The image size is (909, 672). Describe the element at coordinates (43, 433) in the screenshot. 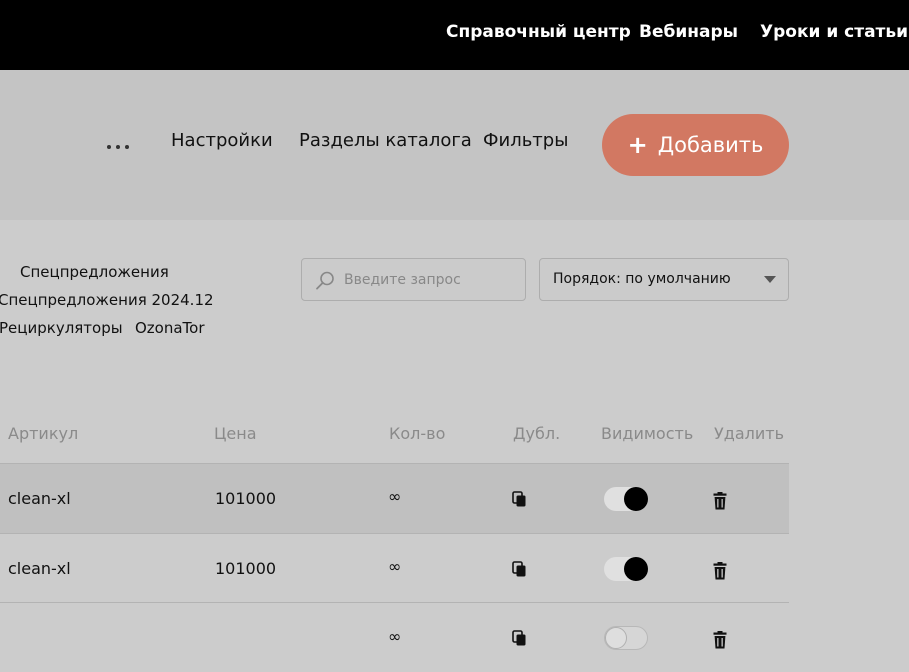

I see `column-header-sku: Артикул` at that location.